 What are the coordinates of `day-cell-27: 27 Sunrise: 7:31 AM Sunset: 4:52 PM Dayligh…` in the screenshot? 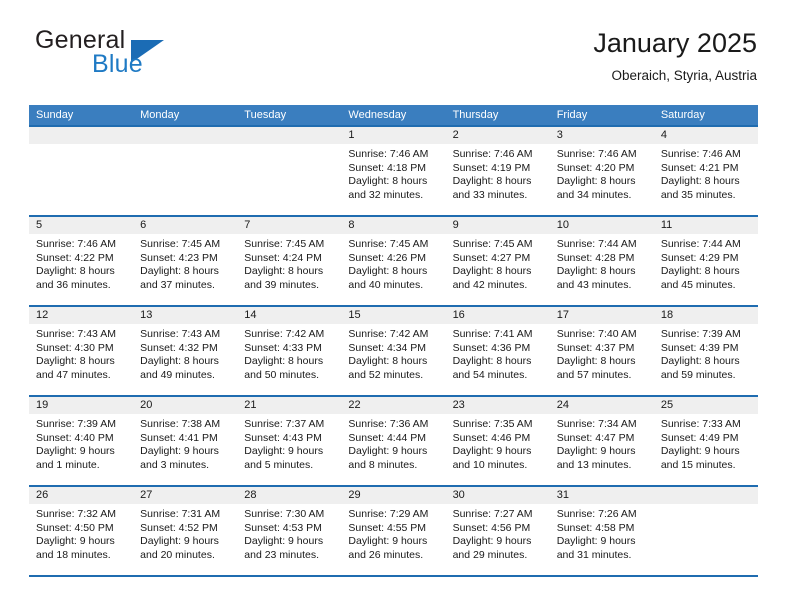 It's located at (185, 531).